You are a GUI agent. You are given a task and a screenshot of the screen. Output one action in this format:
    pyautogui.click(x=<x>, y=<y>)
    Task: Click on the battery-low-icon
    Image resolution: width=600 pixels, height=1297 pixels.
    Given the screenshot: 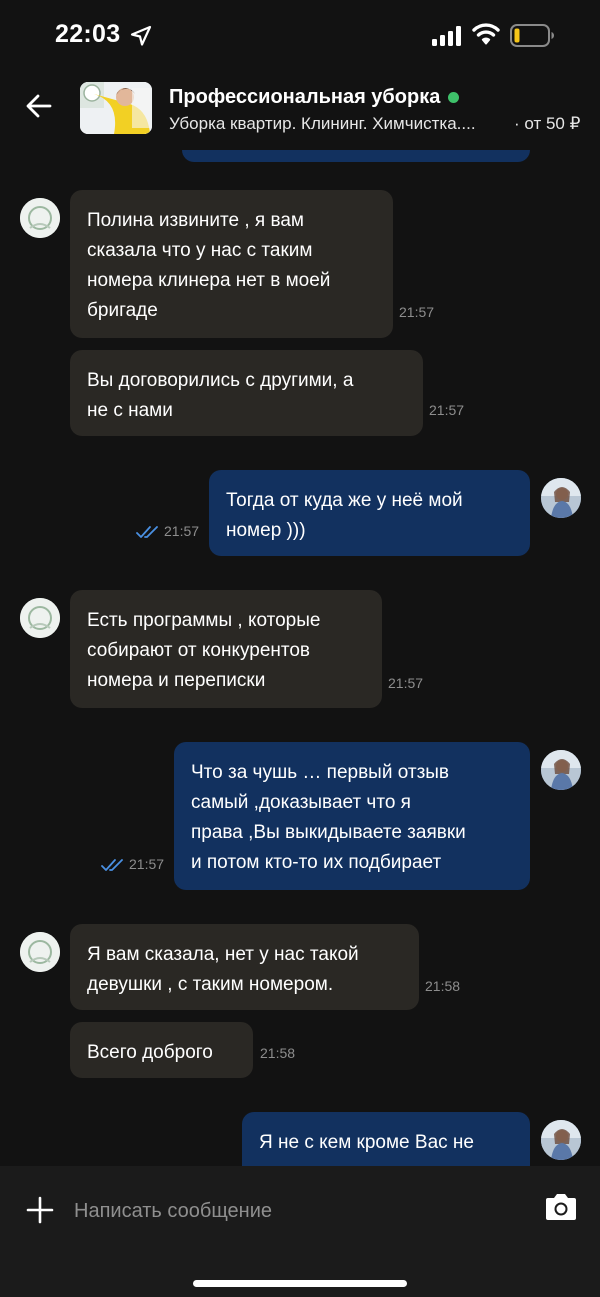 What is the action you would take?
    pyautogui.click(x=532, y=35)
    